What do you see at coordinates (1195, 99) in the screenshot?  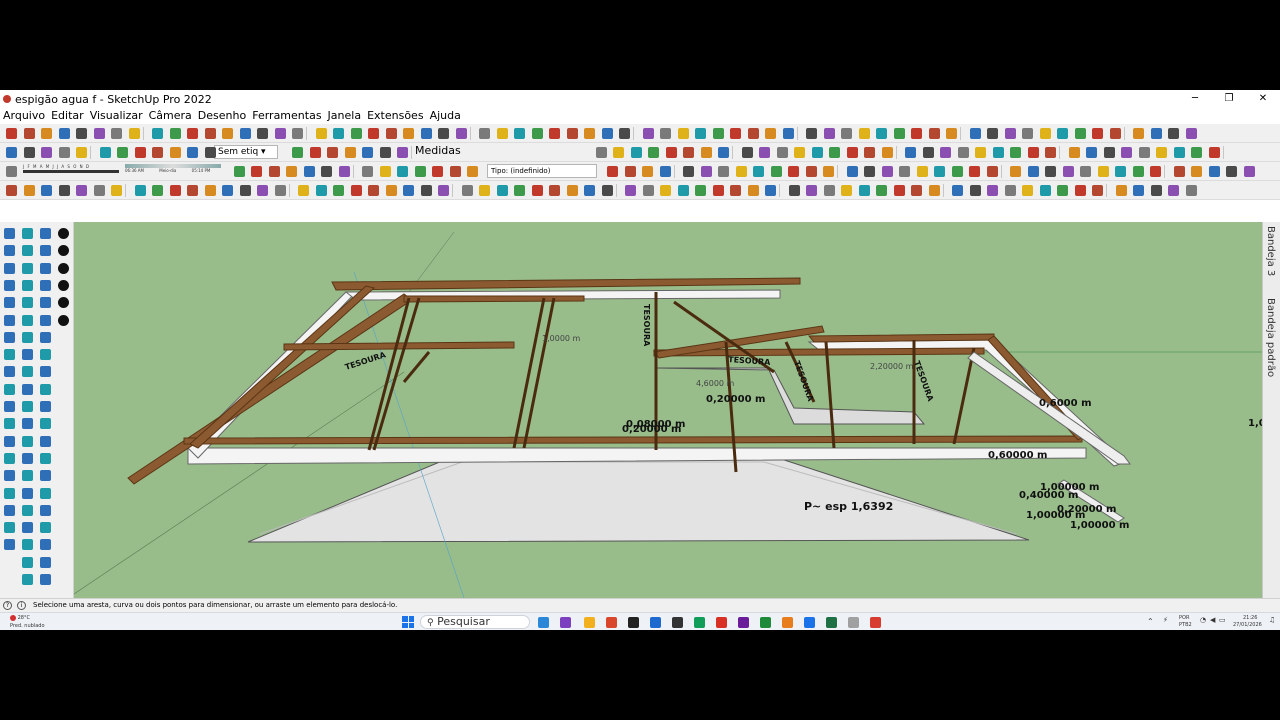 I see `minimize-button: ─` at bounding box center [1195, 99].